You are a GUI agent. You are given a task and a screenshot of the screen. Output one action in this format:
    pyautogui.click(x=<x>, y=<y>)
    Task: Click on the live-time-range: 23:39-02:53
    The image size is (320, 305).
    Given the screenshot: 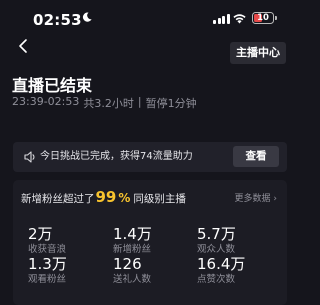 What is the action you would take?
    pyautogui.click(x=46, y=101)
    